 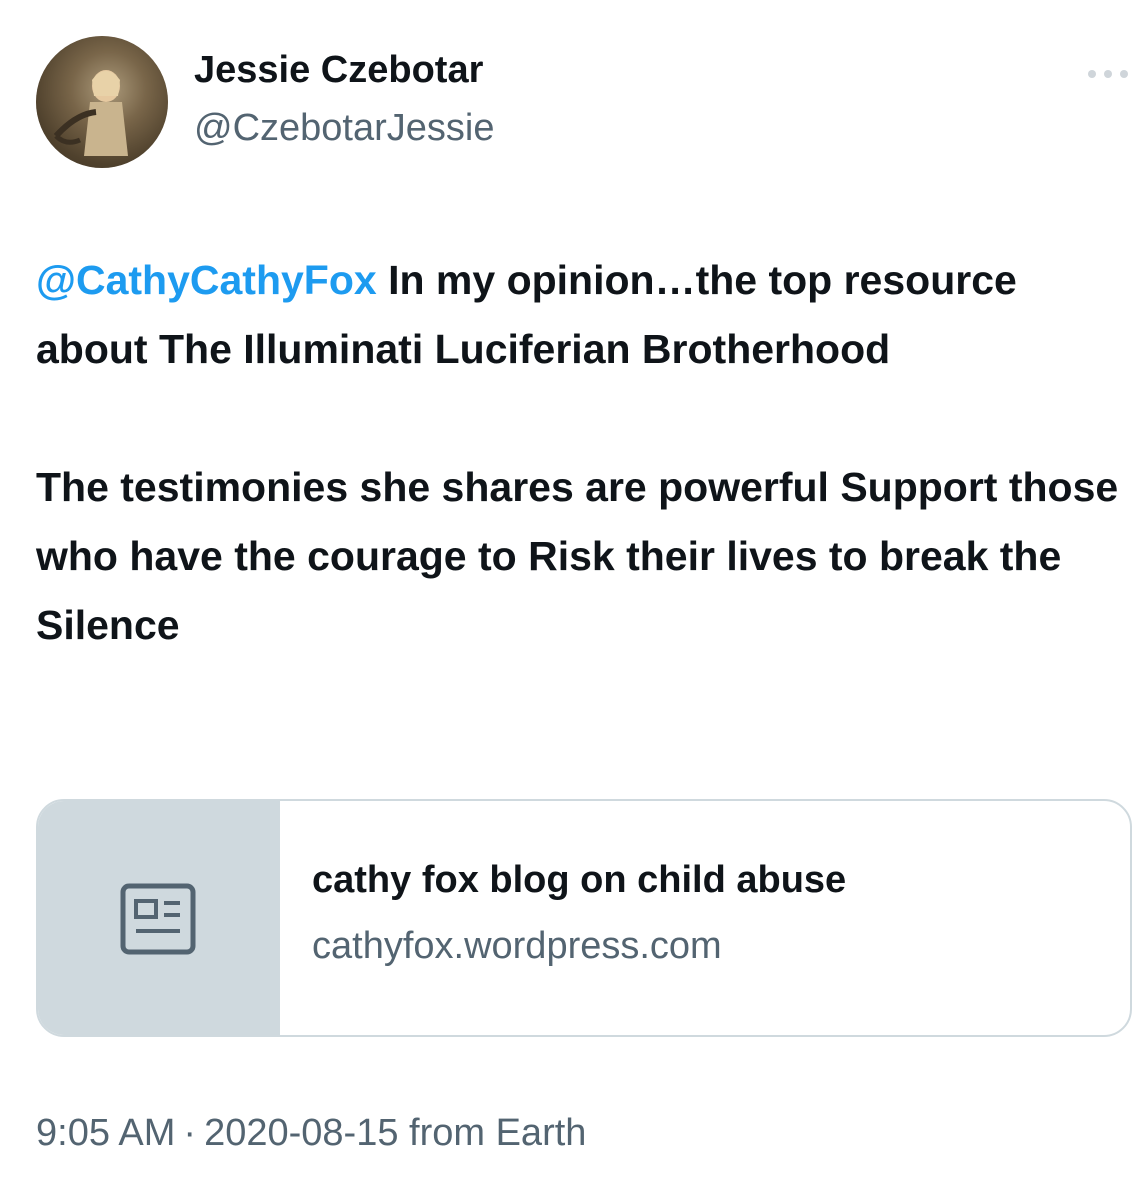 I want to click on tweet-date: 2020-08-15, so click(x=301, y=1133).